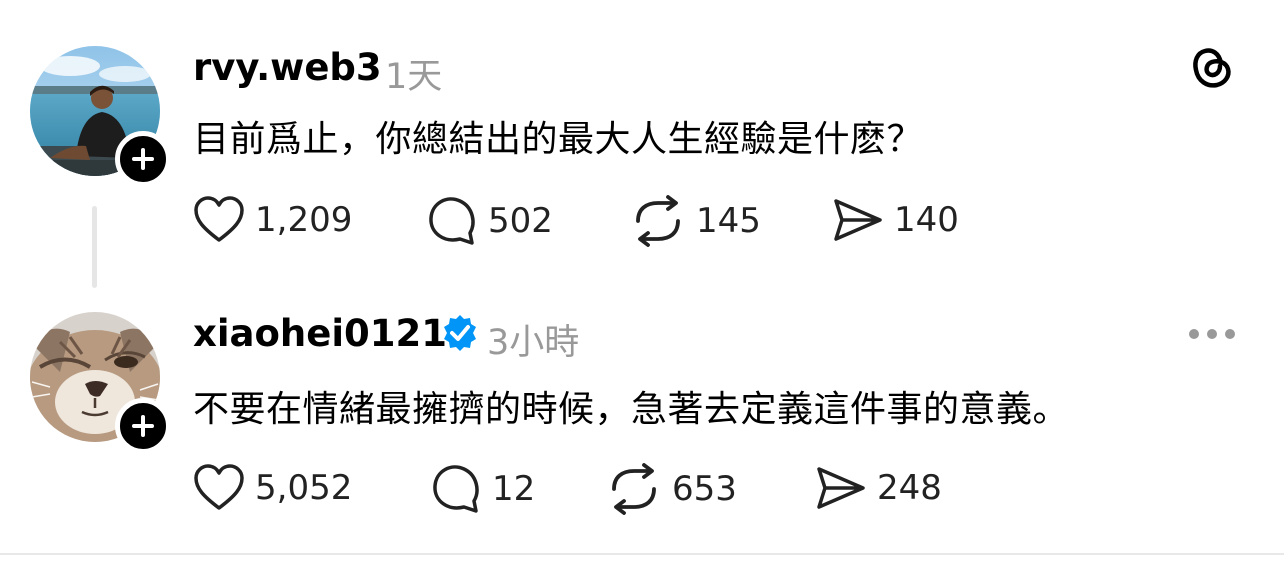  Describe the element at coordinates (514, 489) in the screenshot. I see `reply-count: 12` at that location.